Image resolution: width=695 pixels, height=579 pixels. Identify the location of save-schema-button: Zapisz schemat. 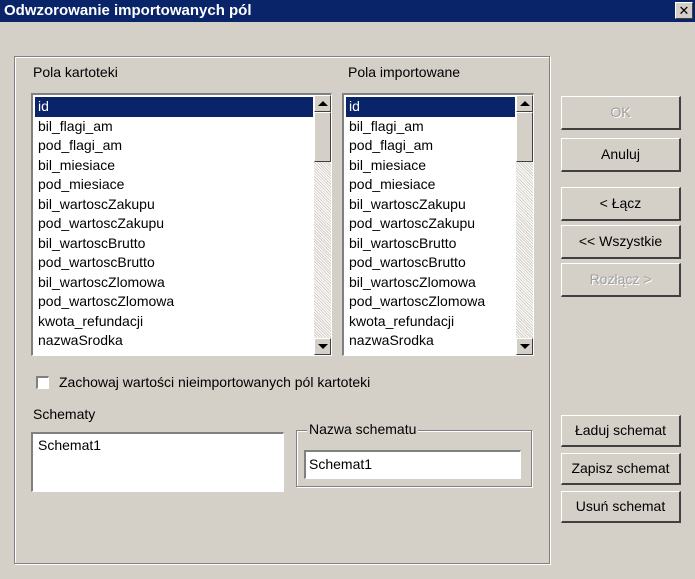
(621, 469).